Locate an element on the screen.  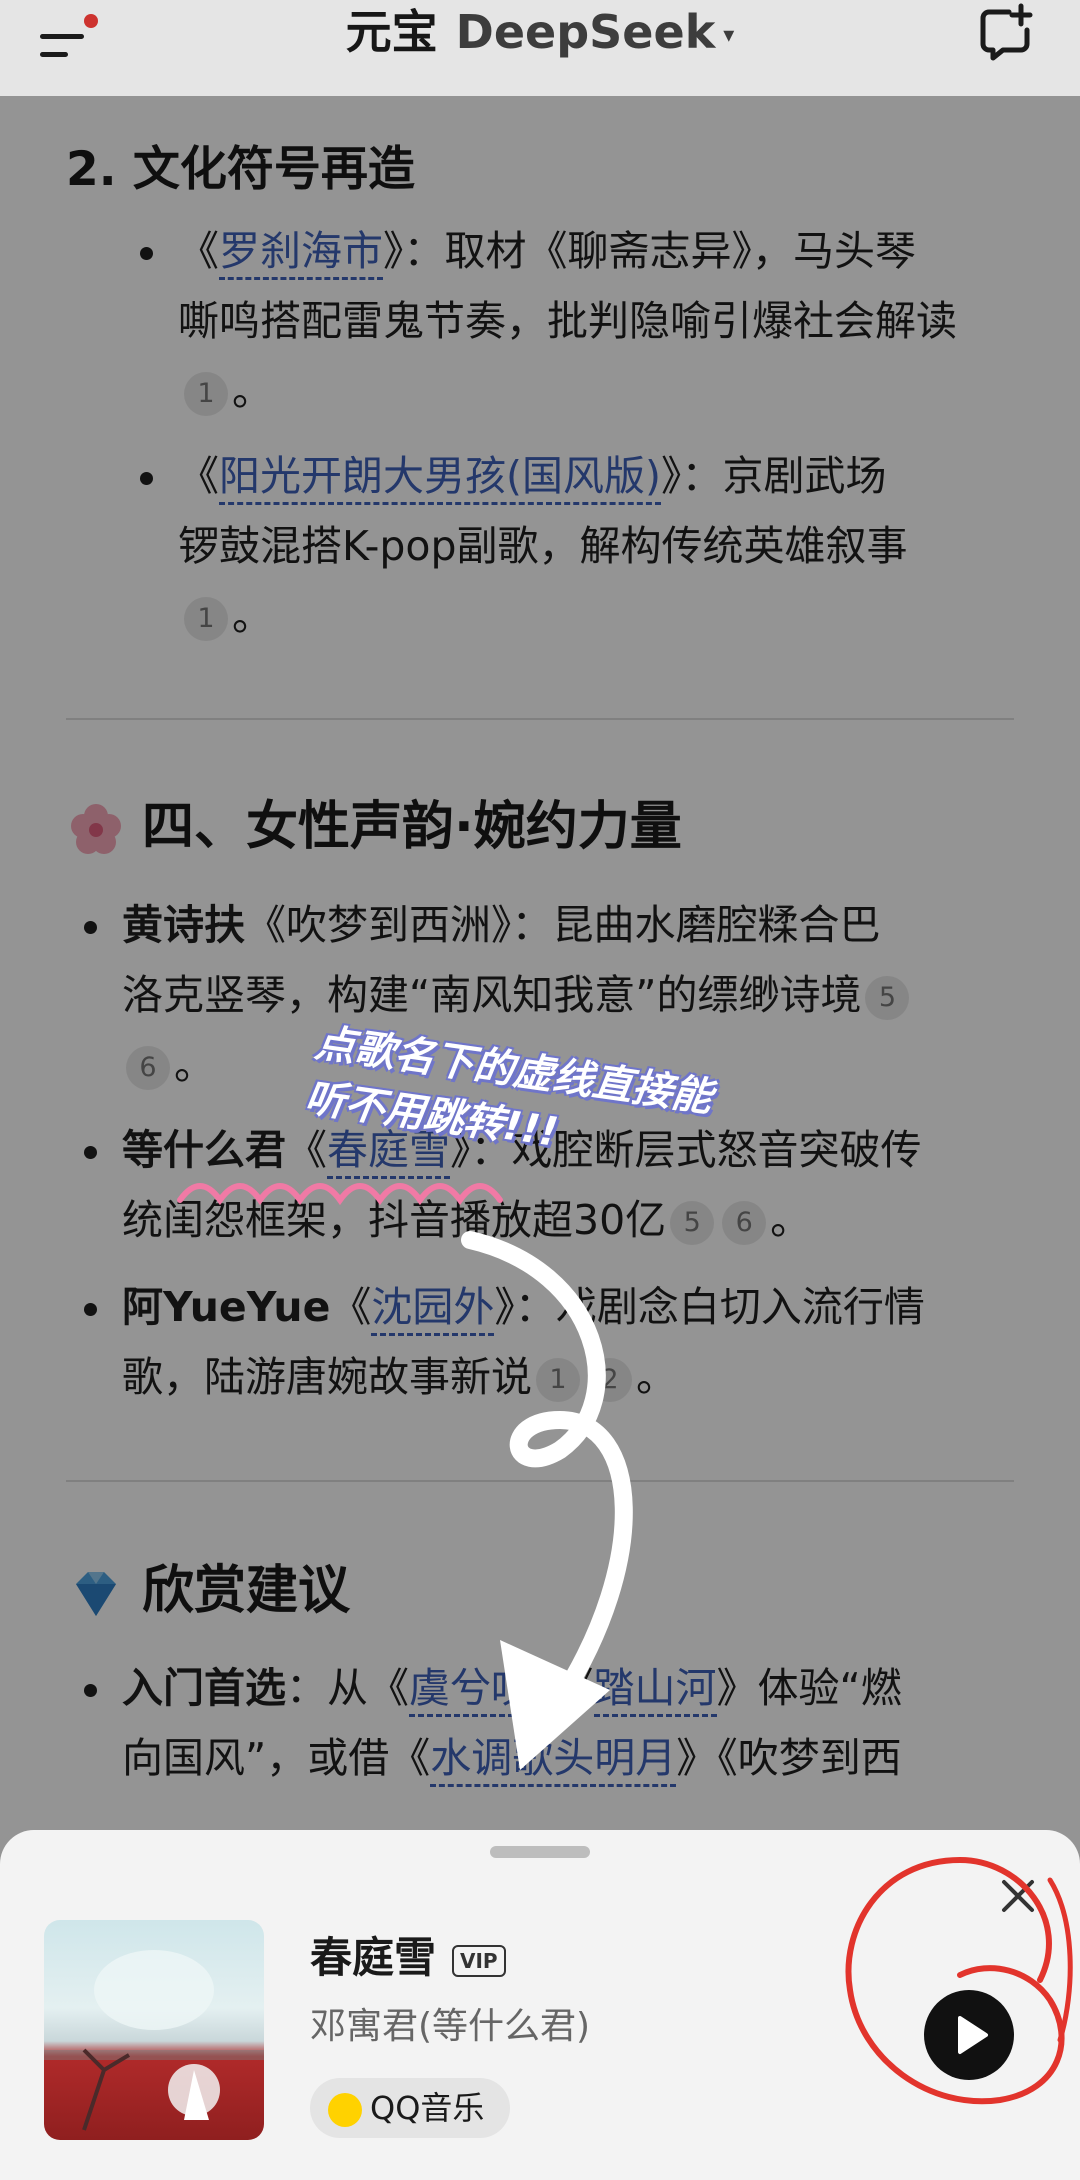
artist-name: 邓寓君(等什么君) is located at coordinates (450, 2026).